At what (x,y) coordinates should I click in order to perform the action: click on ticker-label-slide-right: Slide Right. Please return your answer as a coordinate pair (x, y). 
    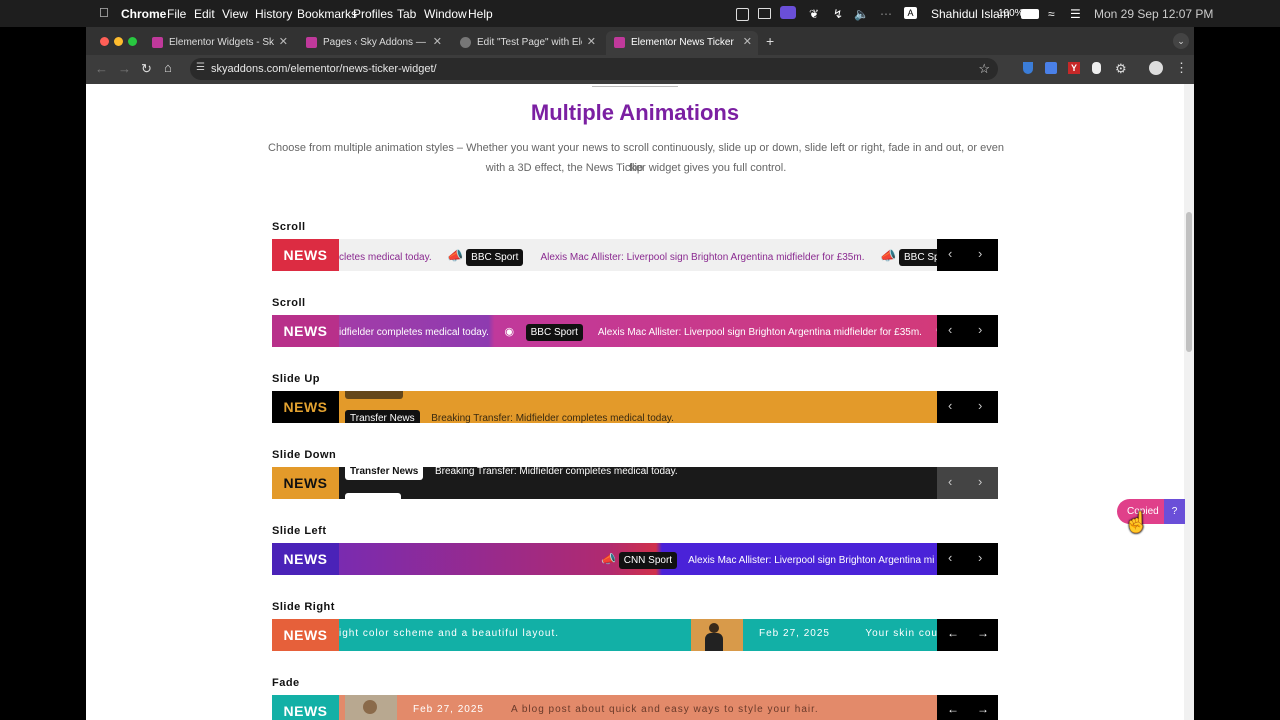
    Looking at the image, I should click on (303, 607).